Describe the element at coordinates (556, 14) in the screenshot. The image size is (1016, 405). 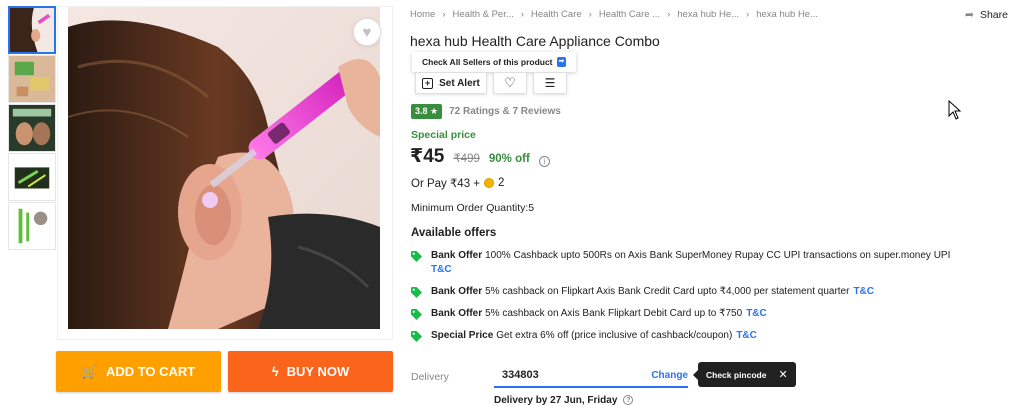
I see `breadcrumb-item: Health Care` at that location.